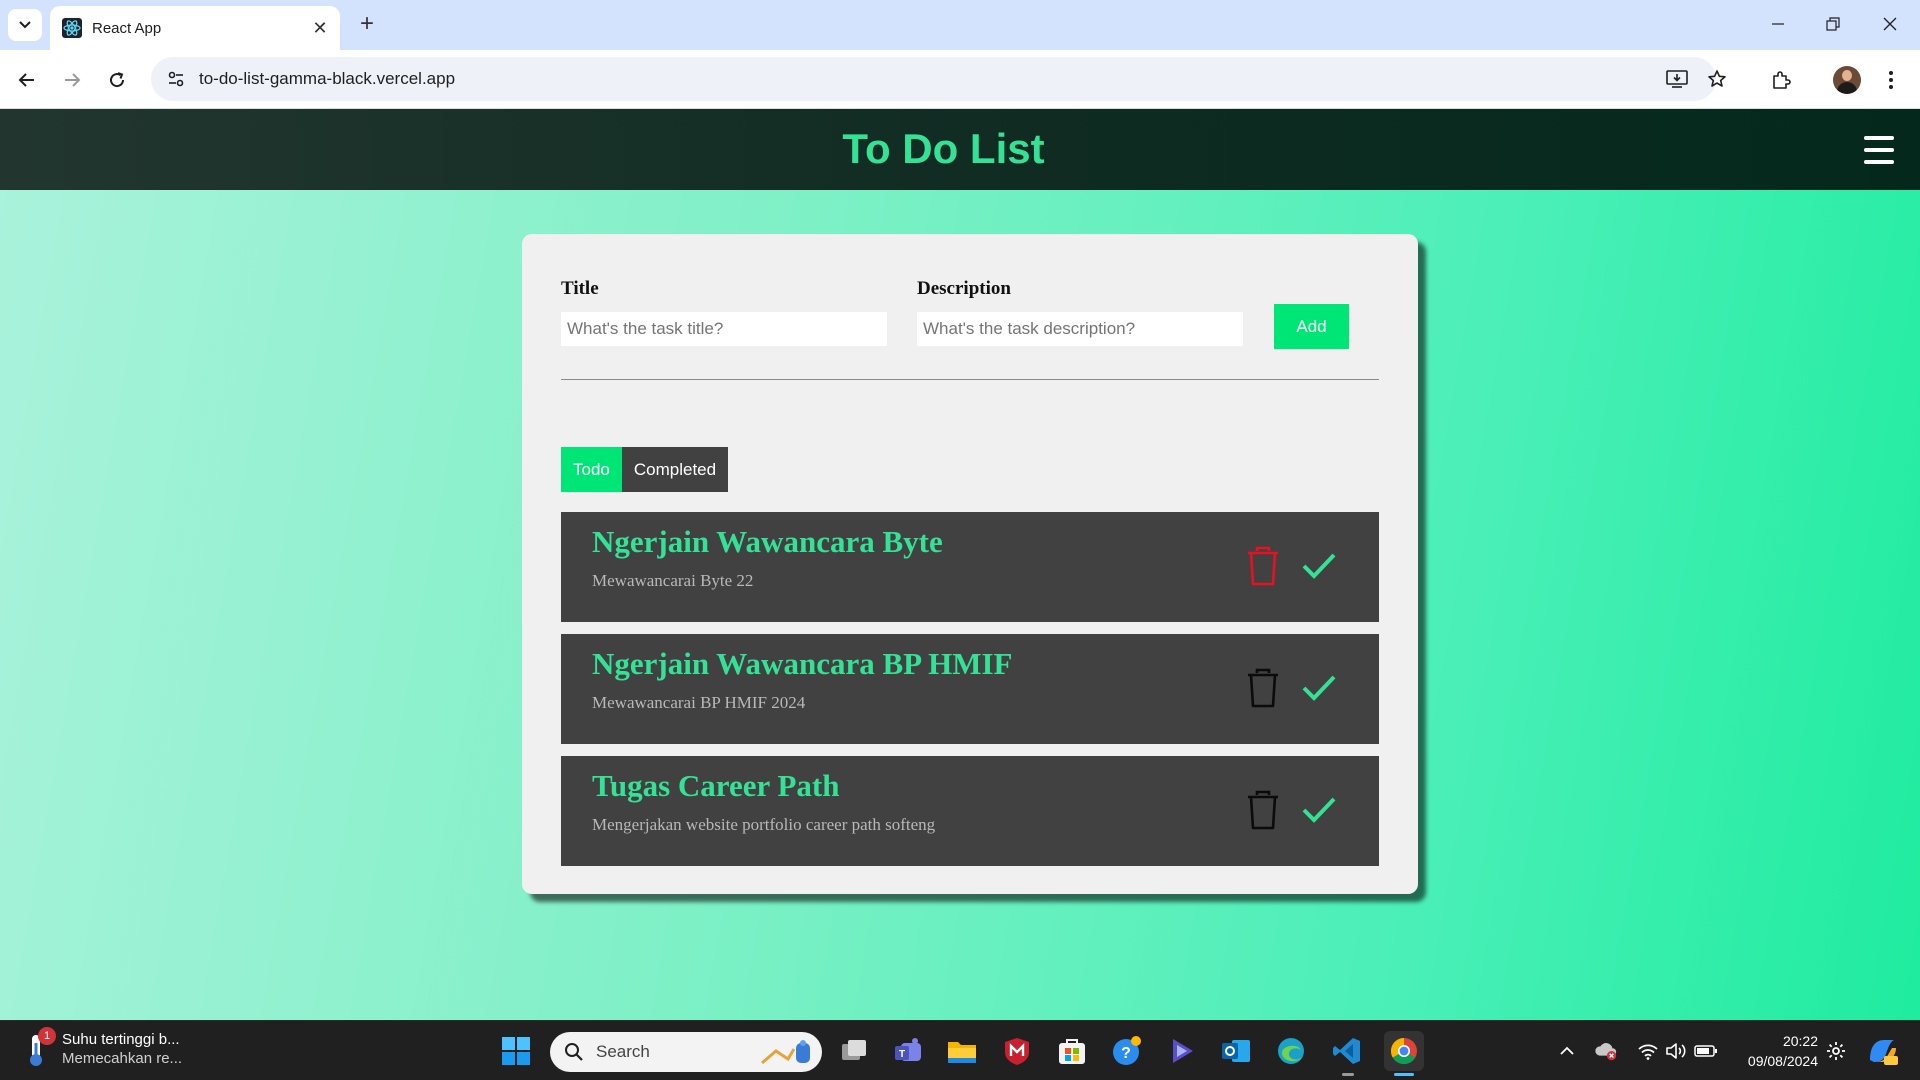  I want to click on restore-window-button, so click(1833, 24).